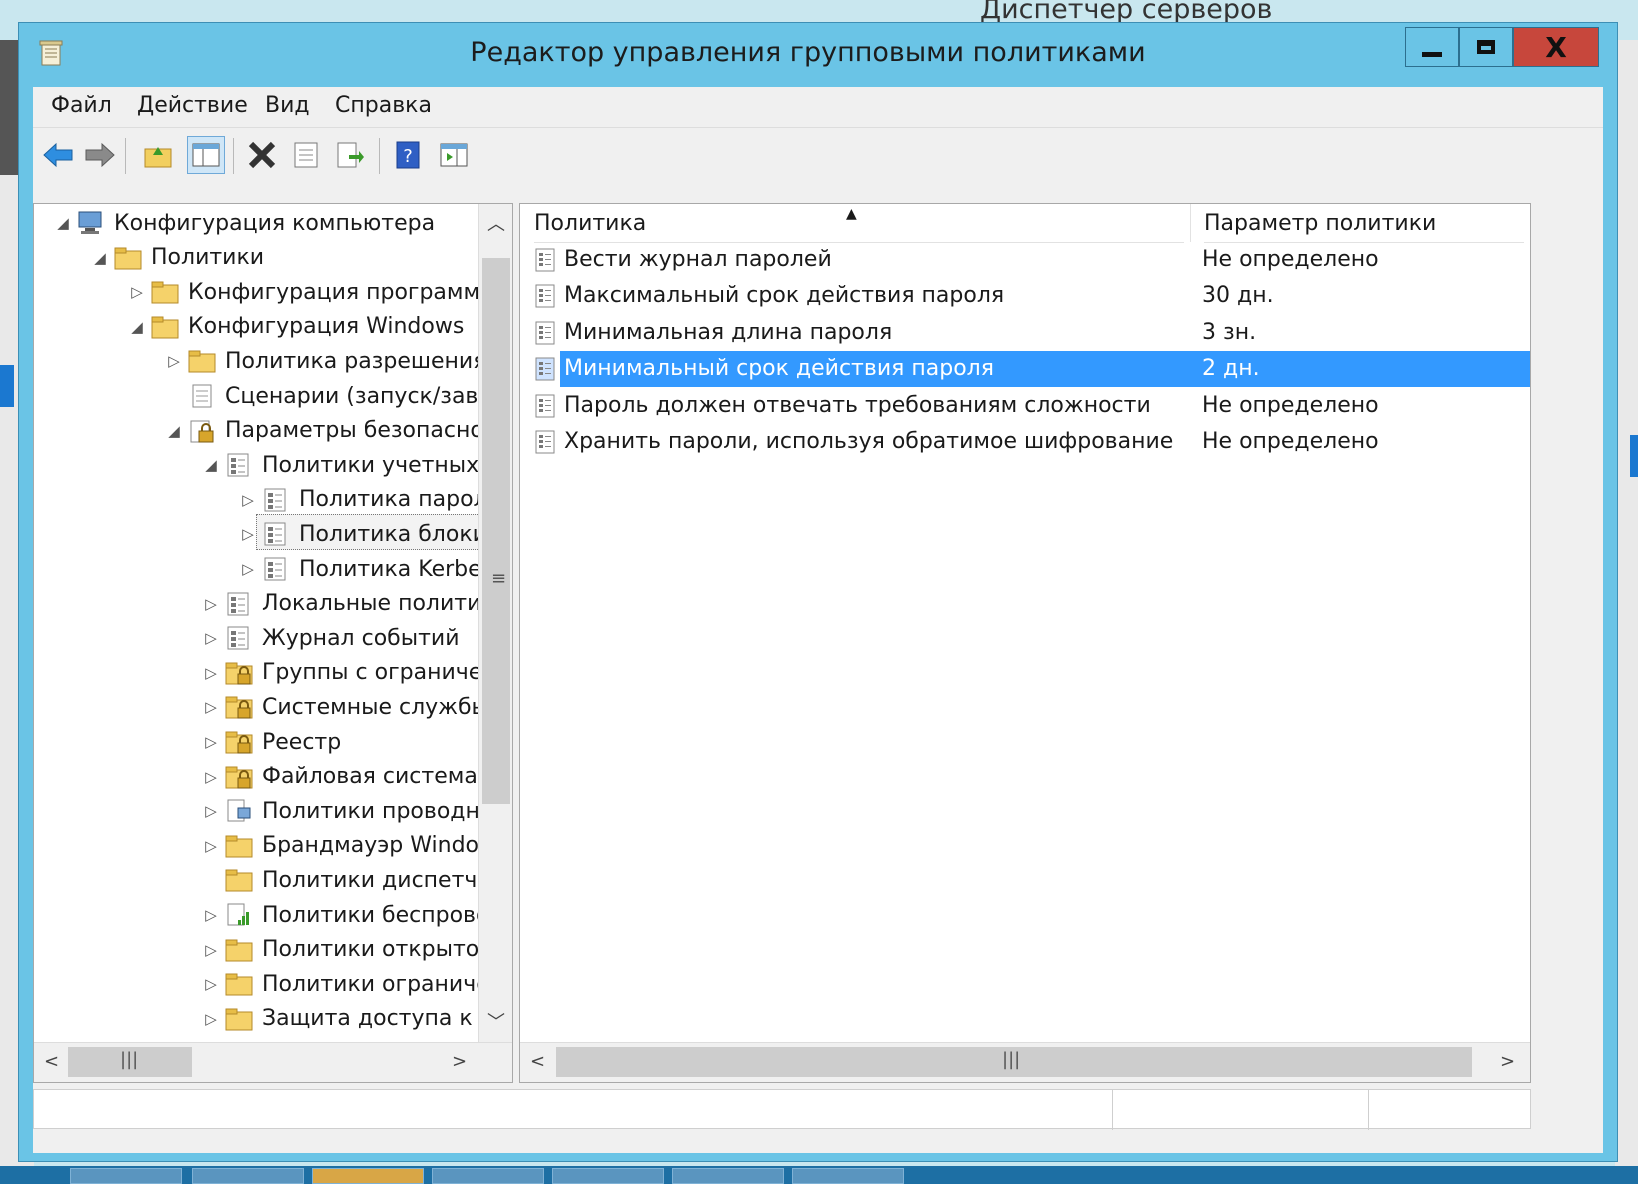  I want to click on export-list-button, so click(350, 155).